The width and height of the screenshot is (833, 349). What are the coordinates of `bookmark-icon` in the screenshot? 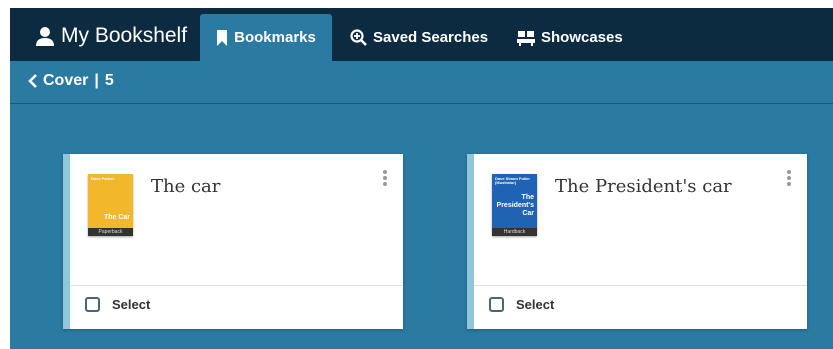 It's located at (222, 37).